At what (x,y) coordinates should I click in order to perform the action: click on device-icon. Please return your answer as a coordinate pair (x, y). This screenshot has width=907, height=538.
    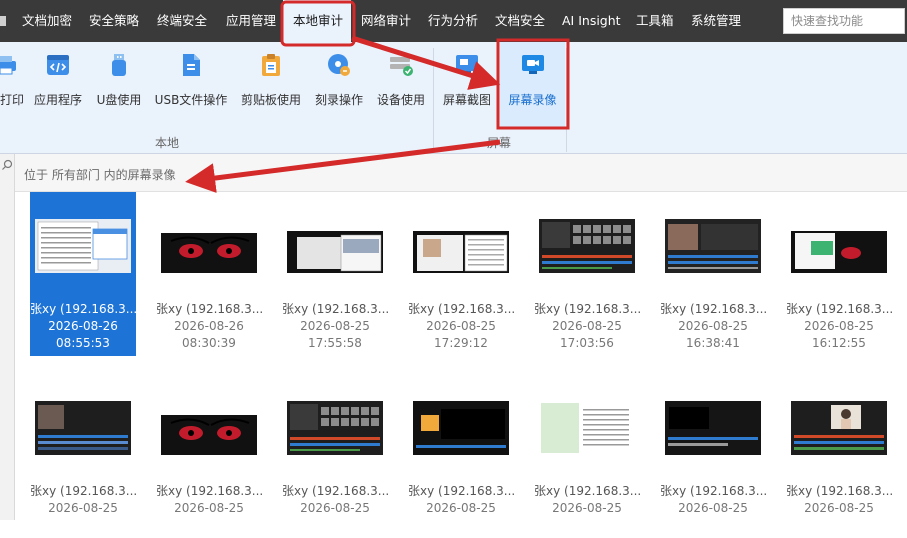
    Looking at the image, I should click on (401, 66).